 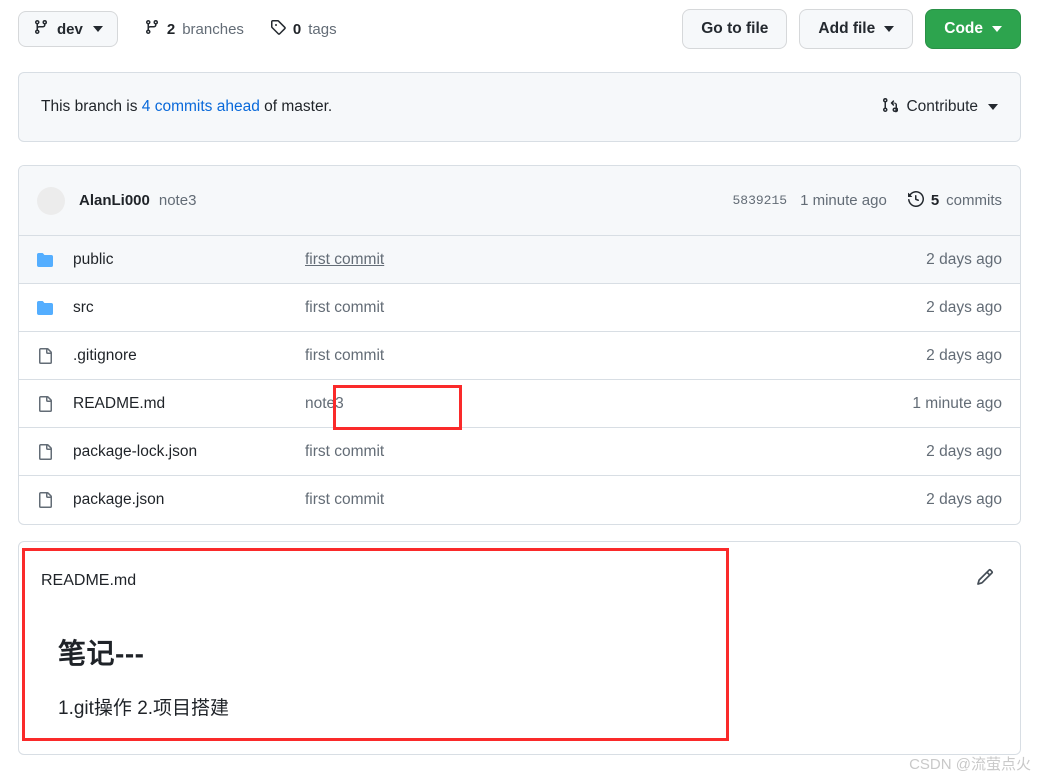 What do you see at coordinates (201, 107) in the screenshot?
I see `commits-ahead-link: 4 commits ahead` at bounding box center [201, 107].